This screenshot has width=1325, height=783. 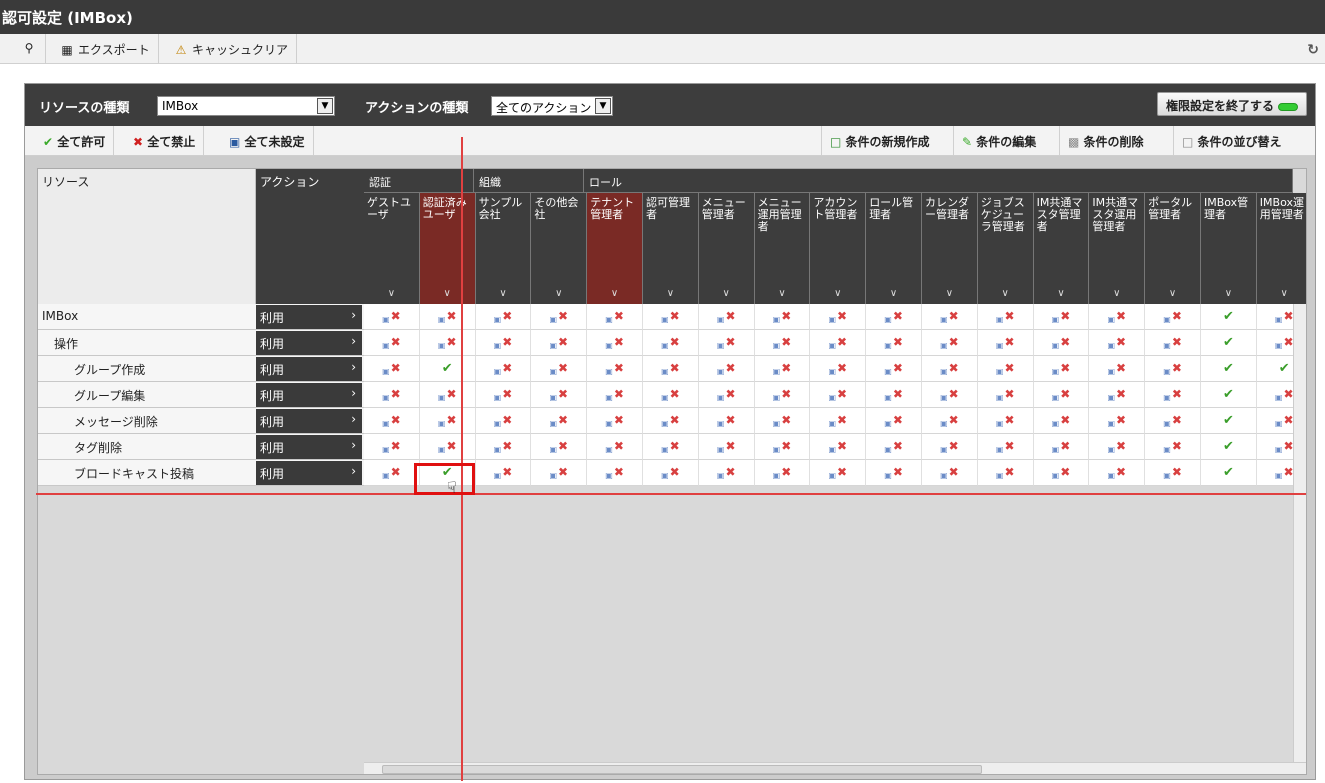 I want to click on action-type-select: 全てのアクション ▼, so click(x=552, y=106).